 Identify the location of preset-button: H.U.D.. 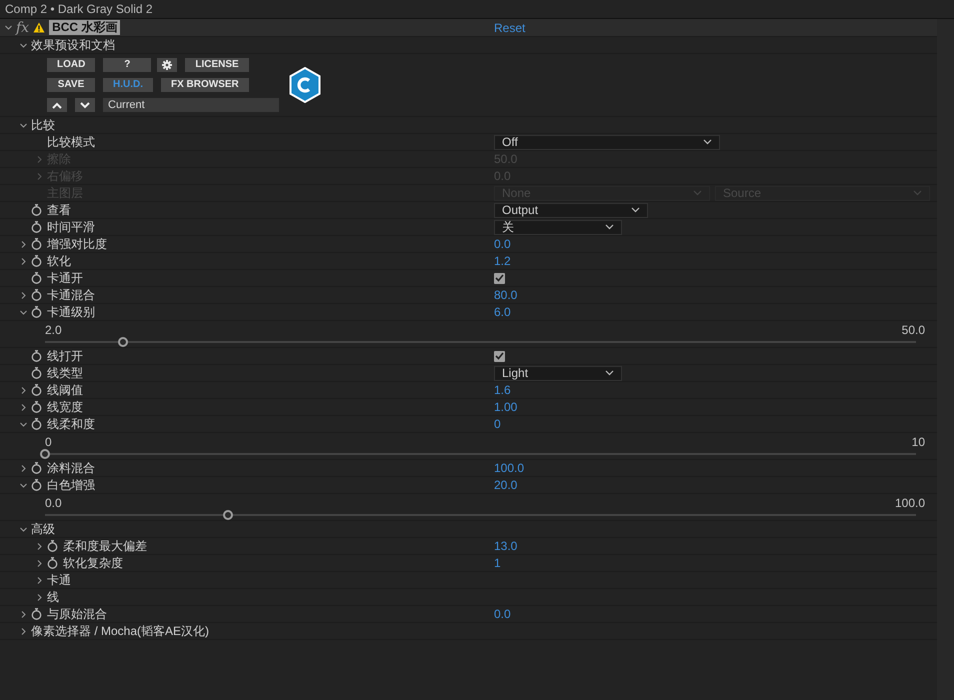
(128, 85).